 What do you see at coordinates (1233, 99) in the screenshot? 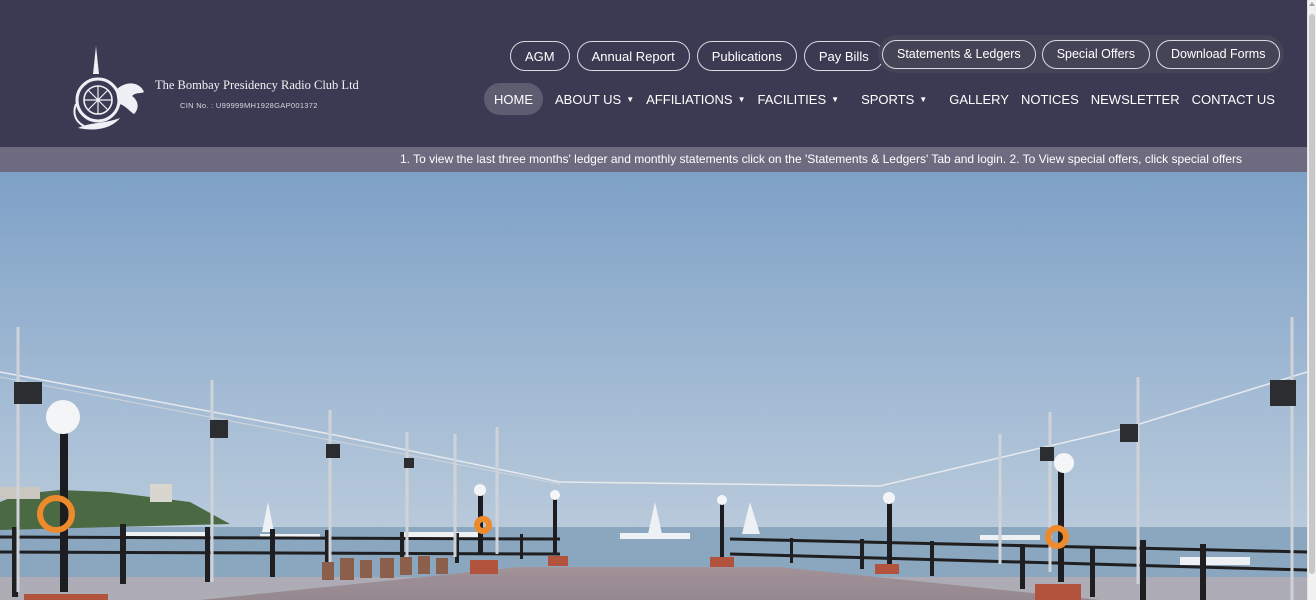
I see `nav-contact-us: CONTACT US` at bounding box center [1233, 99].